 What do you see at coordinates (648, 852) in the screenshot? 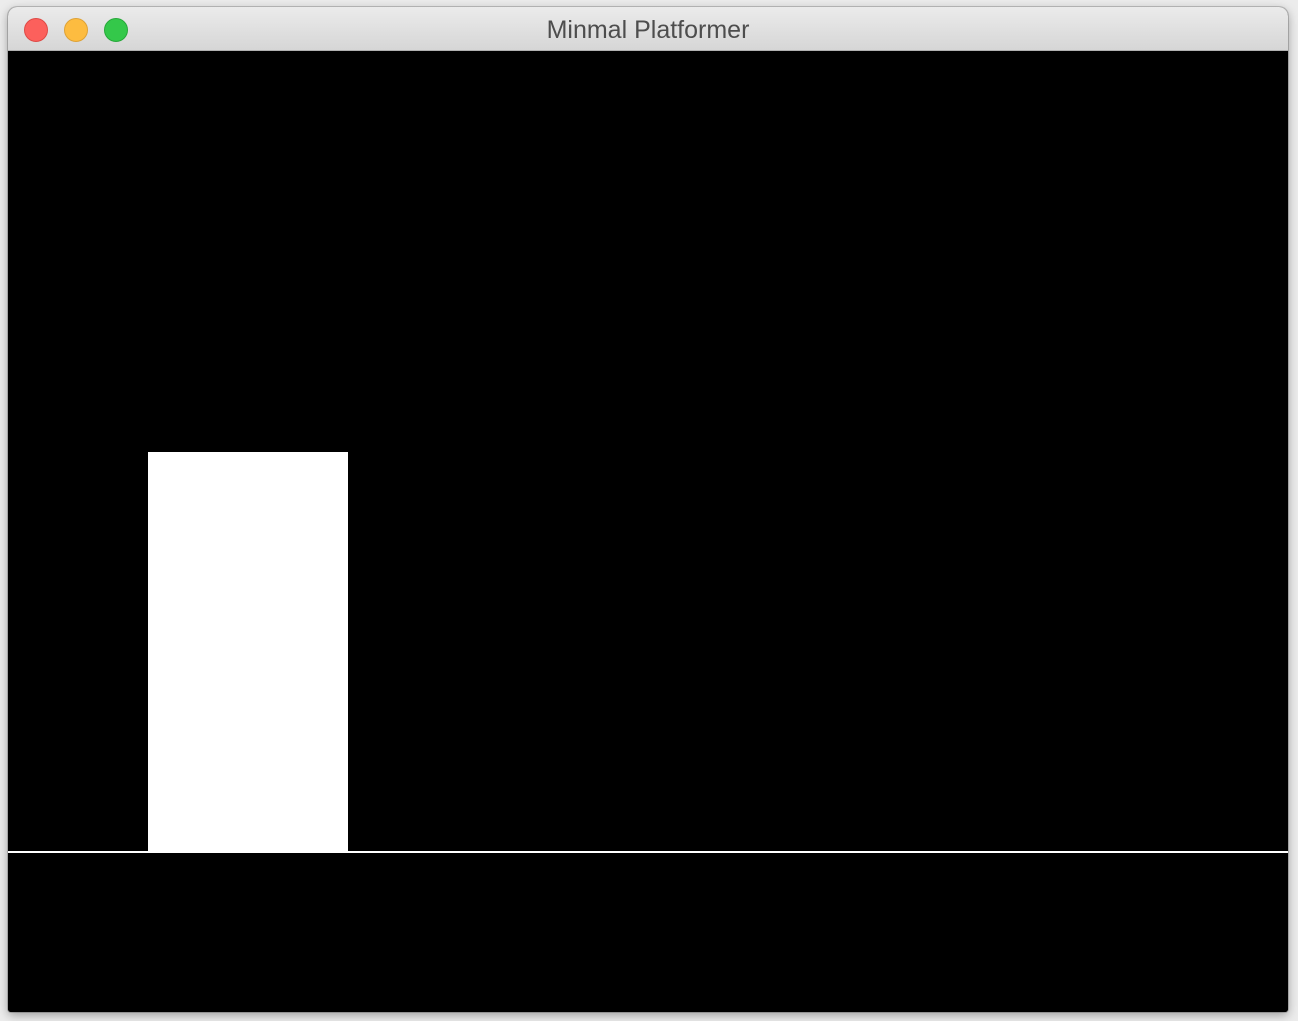
I see `ground-line` at bounding box center [648, 852].